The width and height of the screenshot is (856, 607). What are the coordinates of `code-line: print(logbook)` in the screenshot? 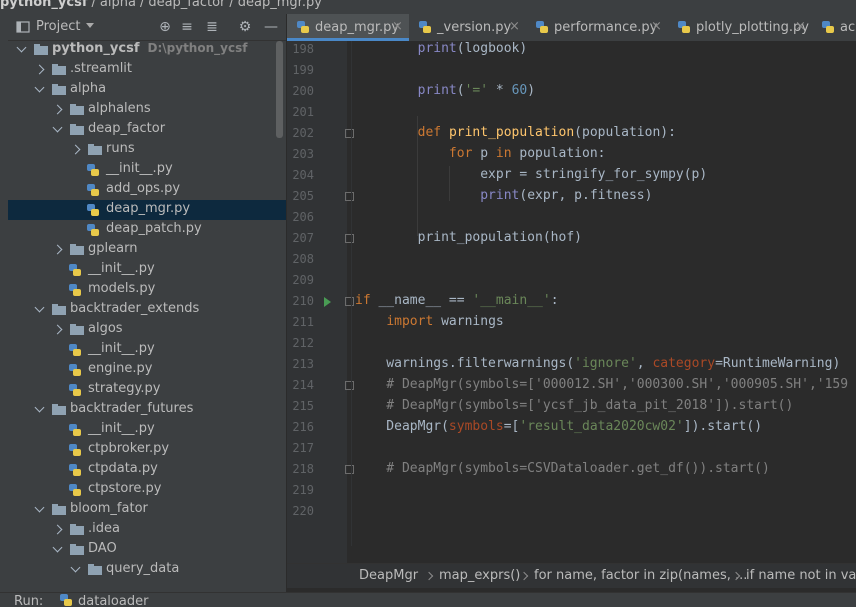 It's located at (441, 48).